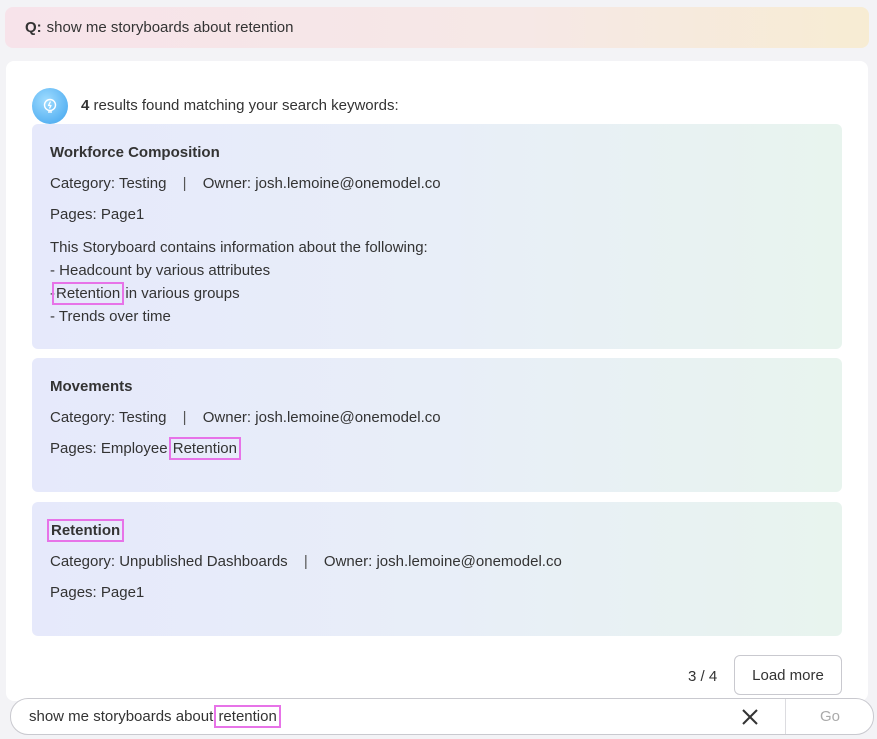 The image size is (877, 739). I want to click on result-title: Workforce Composition, so click(437, 152).